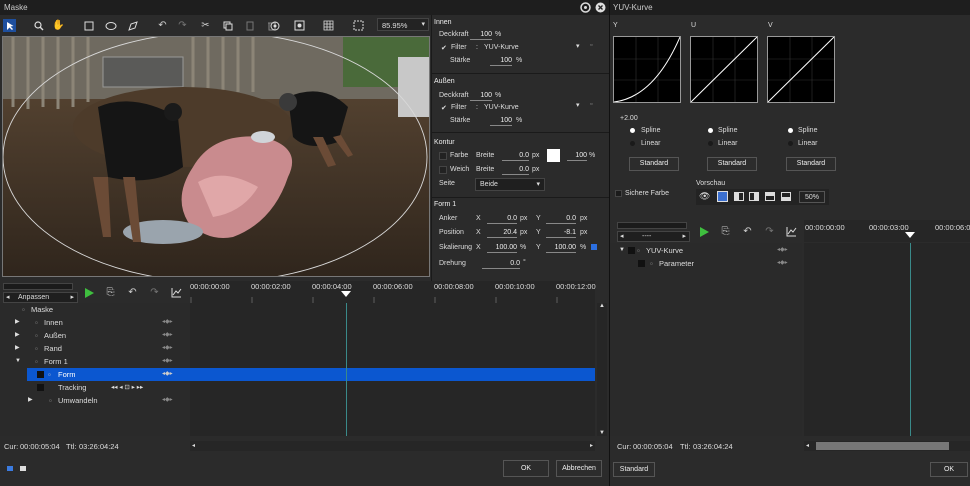 This screenshot has width=970, height=486. Describe the element at coordinates (561, 233) in the screenshot. I see `position-y-input: -8.1` at that location.